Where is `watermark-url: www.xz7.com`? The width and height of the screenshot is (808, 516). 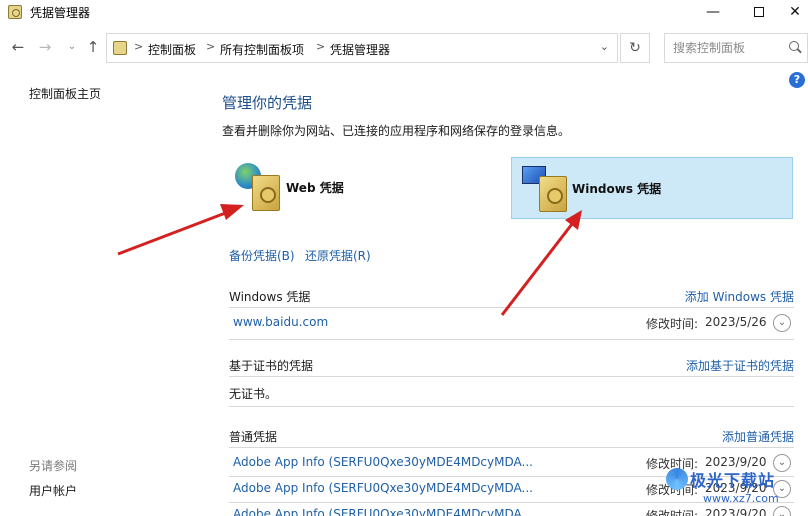
watermark-url: www.xz7.com is located at coordinates (741, 498).